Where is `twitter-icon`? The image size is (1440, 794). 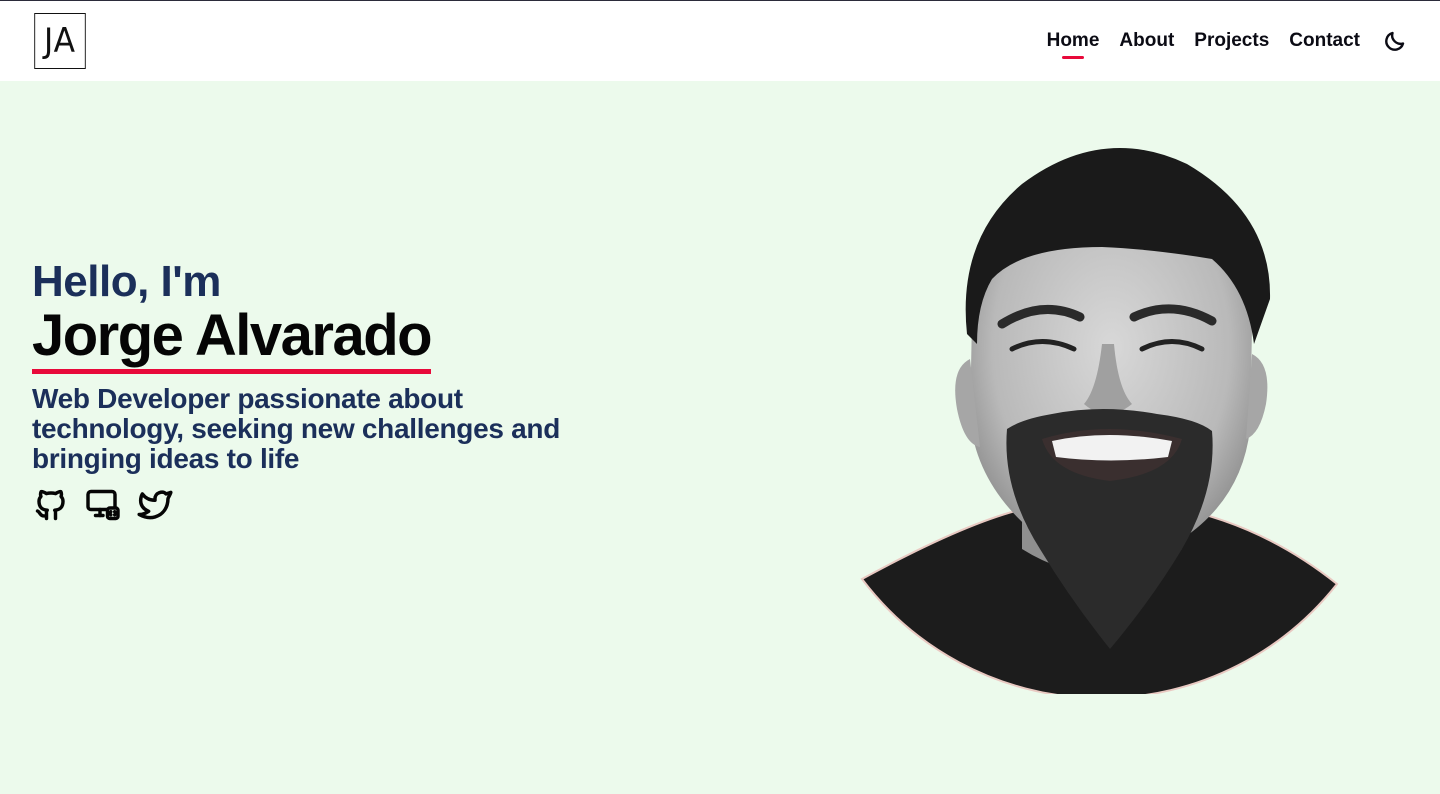
twitter-icon is located at coordinates (155, 505).